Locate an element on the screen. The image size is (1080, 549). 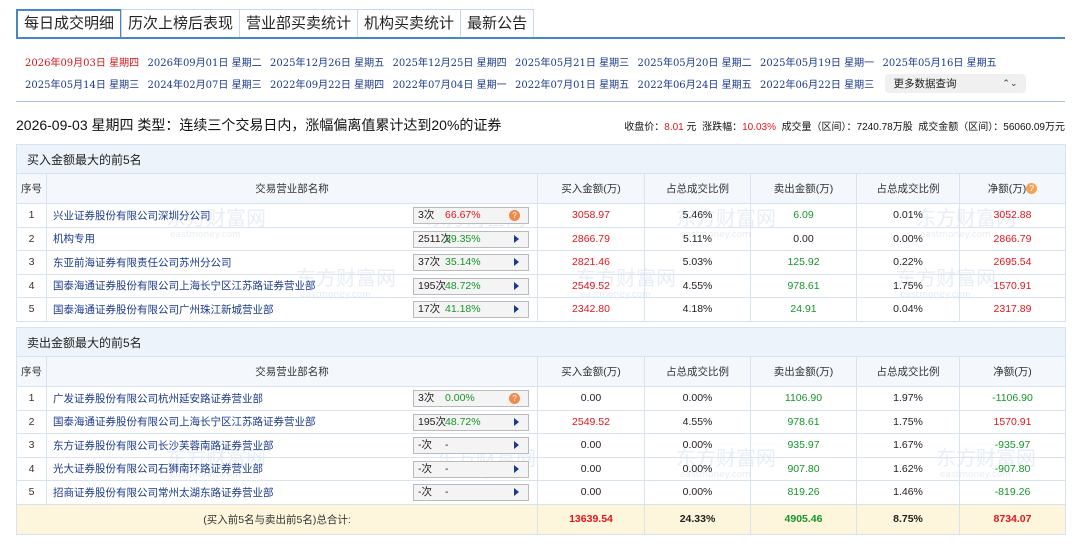
date-link: 2026年09月01日 星期二 is located at coordinates (209, 61).